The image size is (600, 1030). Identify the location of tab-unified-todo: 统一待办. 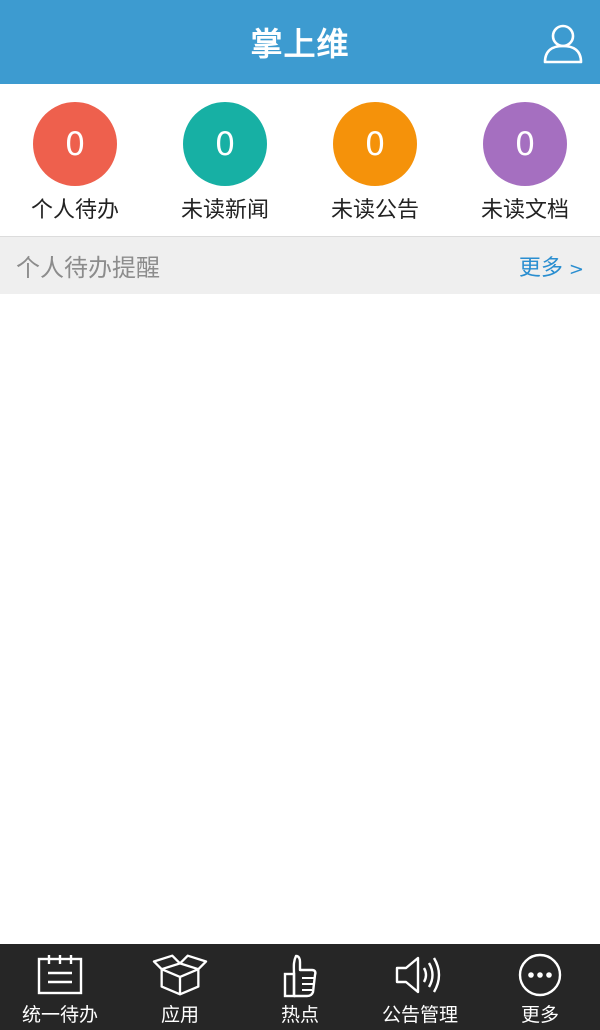
(60, 987).